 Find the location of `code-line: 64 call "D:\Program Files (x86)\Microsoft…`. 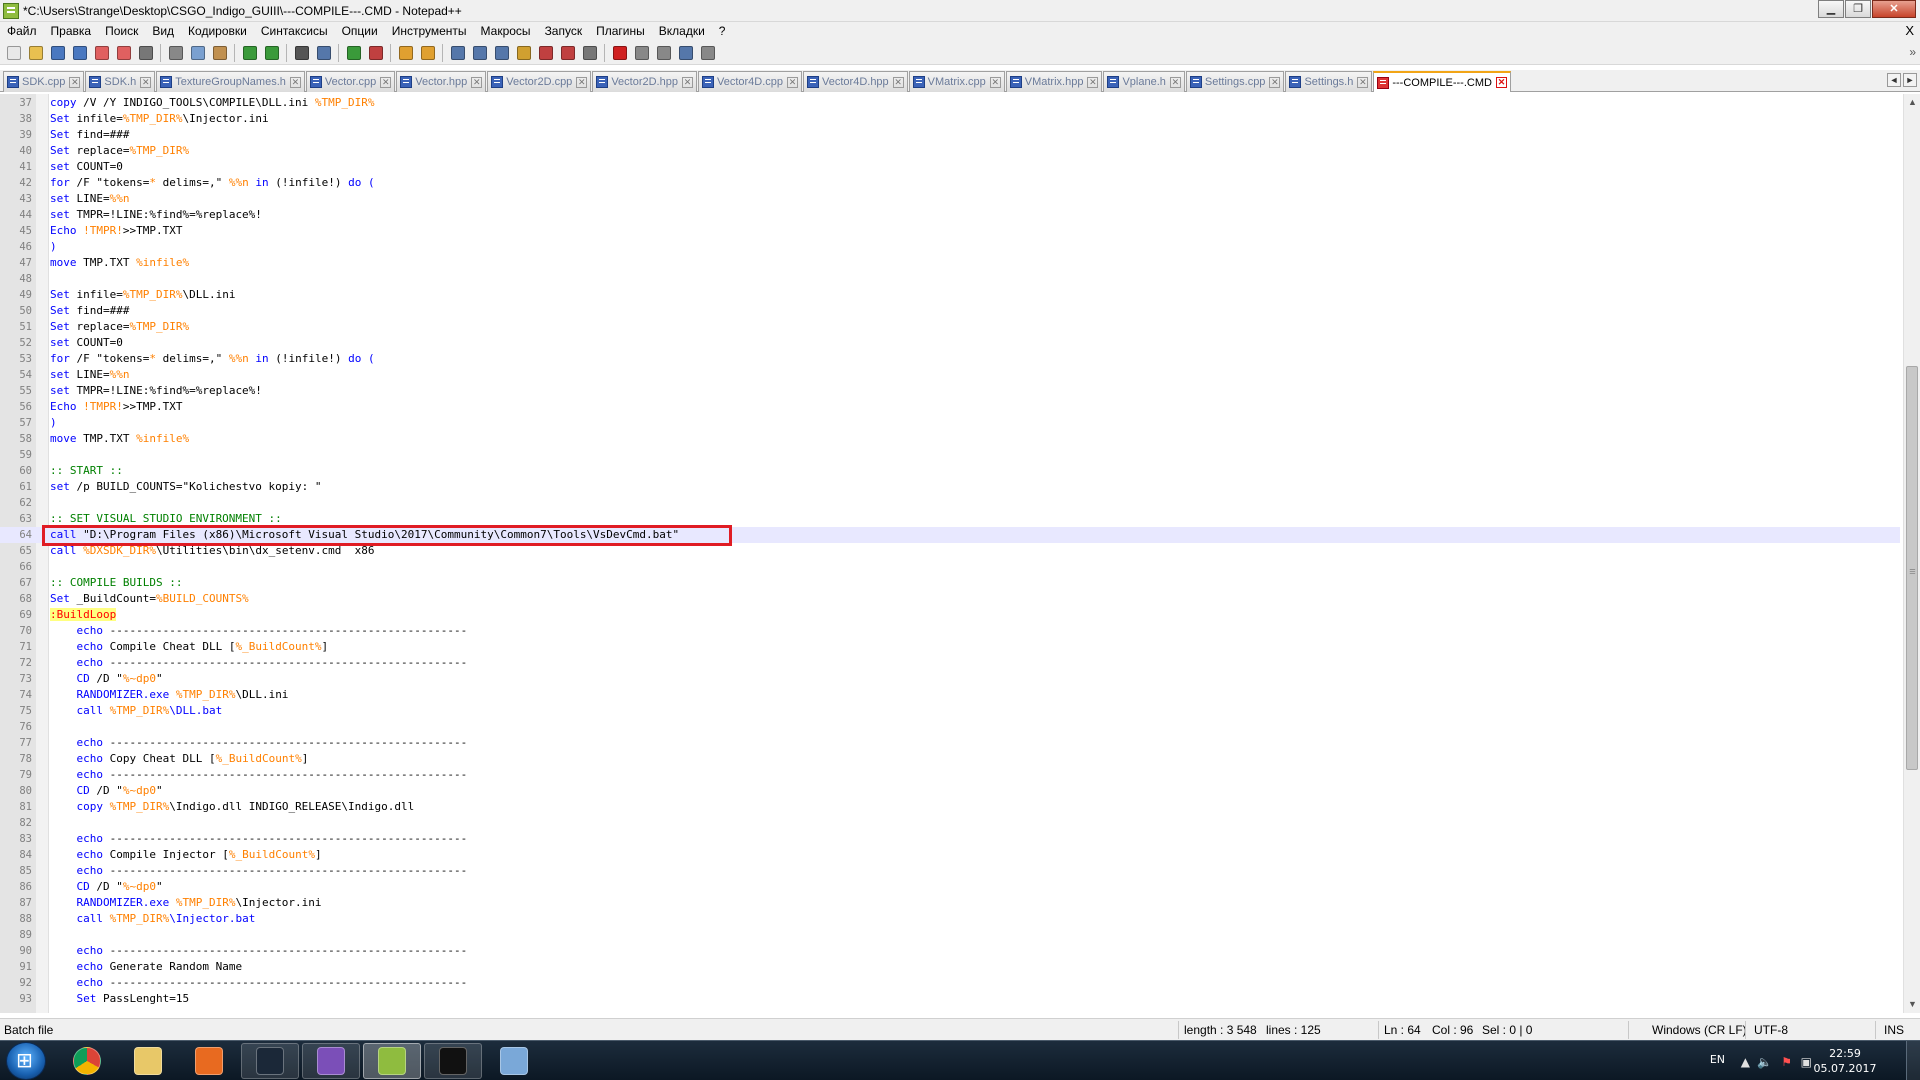

code-line: 64 call "D:\Program Files (x86)\Microsoft… is located at coordinates (950, 535).